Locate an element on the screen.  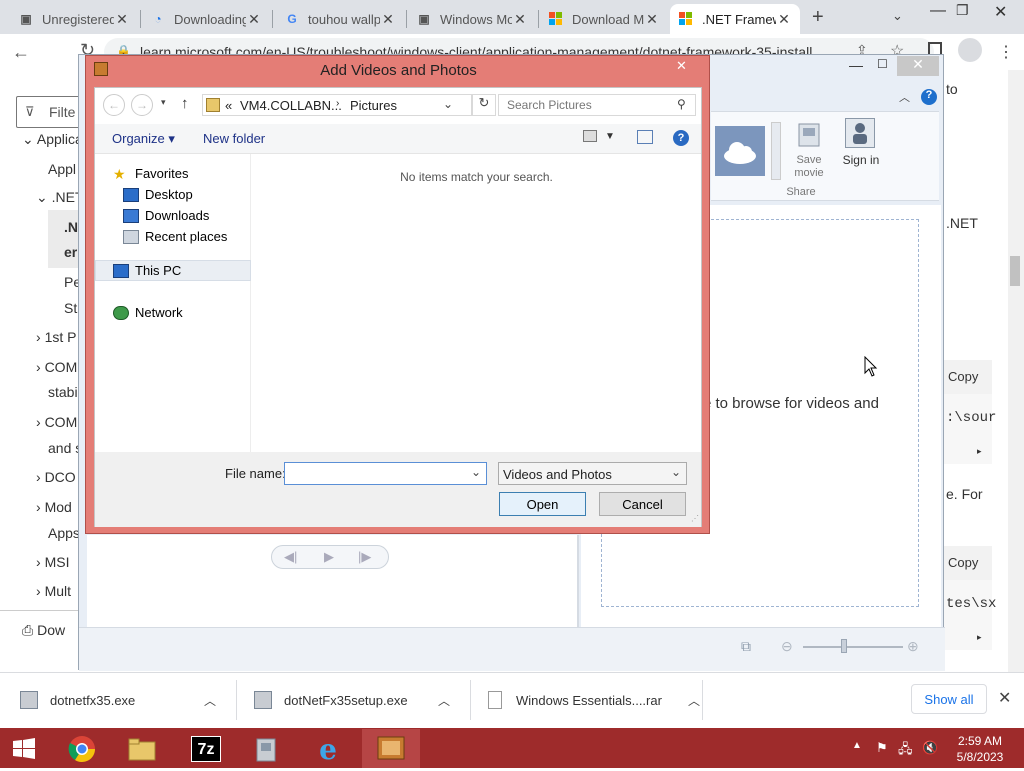
zoom-out-icon: ⊖ is located at coordinates (787, 646).